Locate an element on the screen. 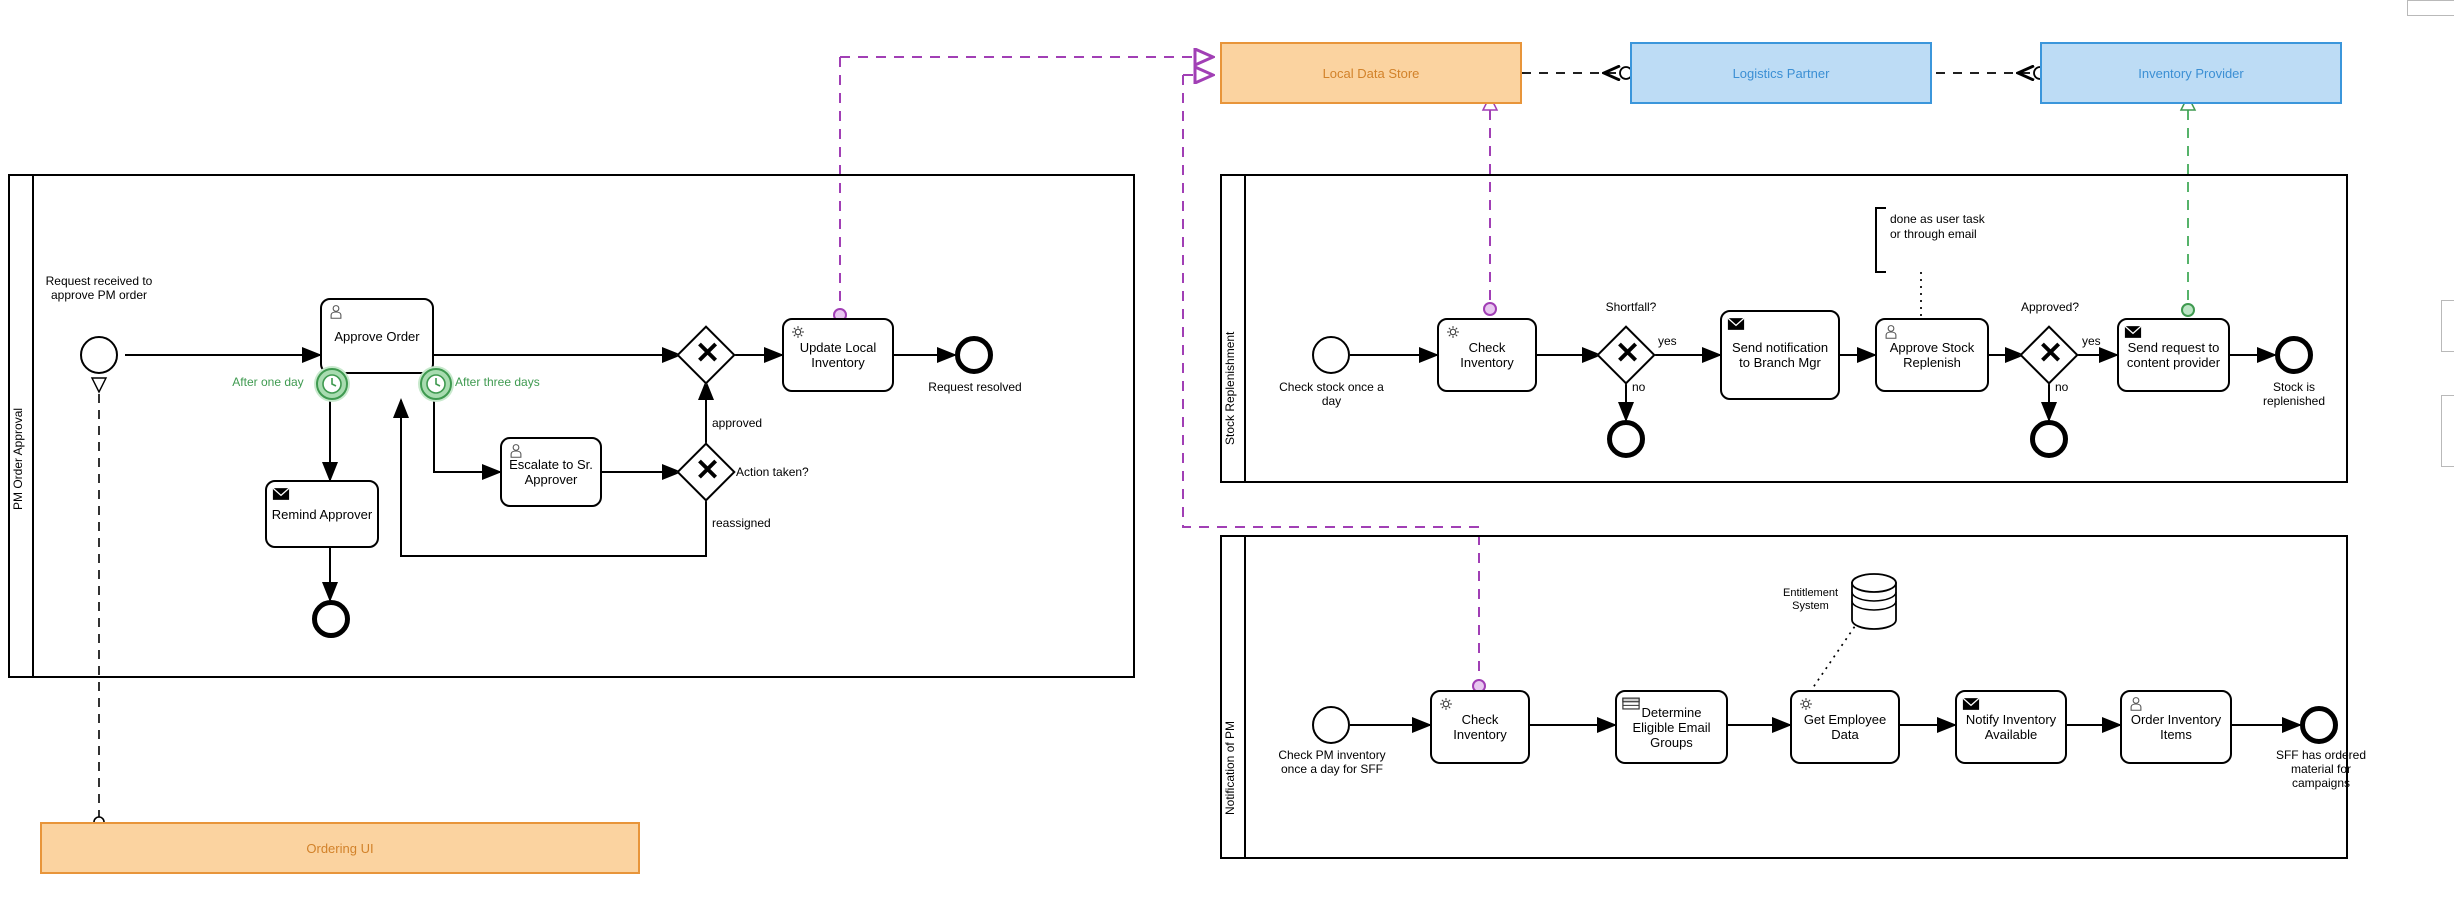 This screenshot has height=910, width=2454. table-icon is located at coordinates (1631, 703).